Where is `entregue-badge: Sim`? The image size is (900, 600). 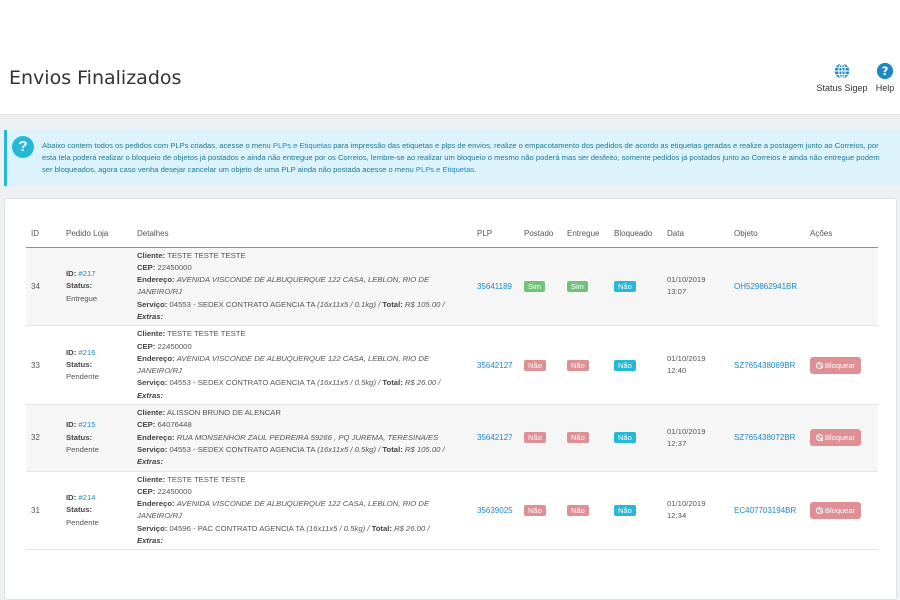
entregue-badge: Sim is located at coordinates (577, 286).